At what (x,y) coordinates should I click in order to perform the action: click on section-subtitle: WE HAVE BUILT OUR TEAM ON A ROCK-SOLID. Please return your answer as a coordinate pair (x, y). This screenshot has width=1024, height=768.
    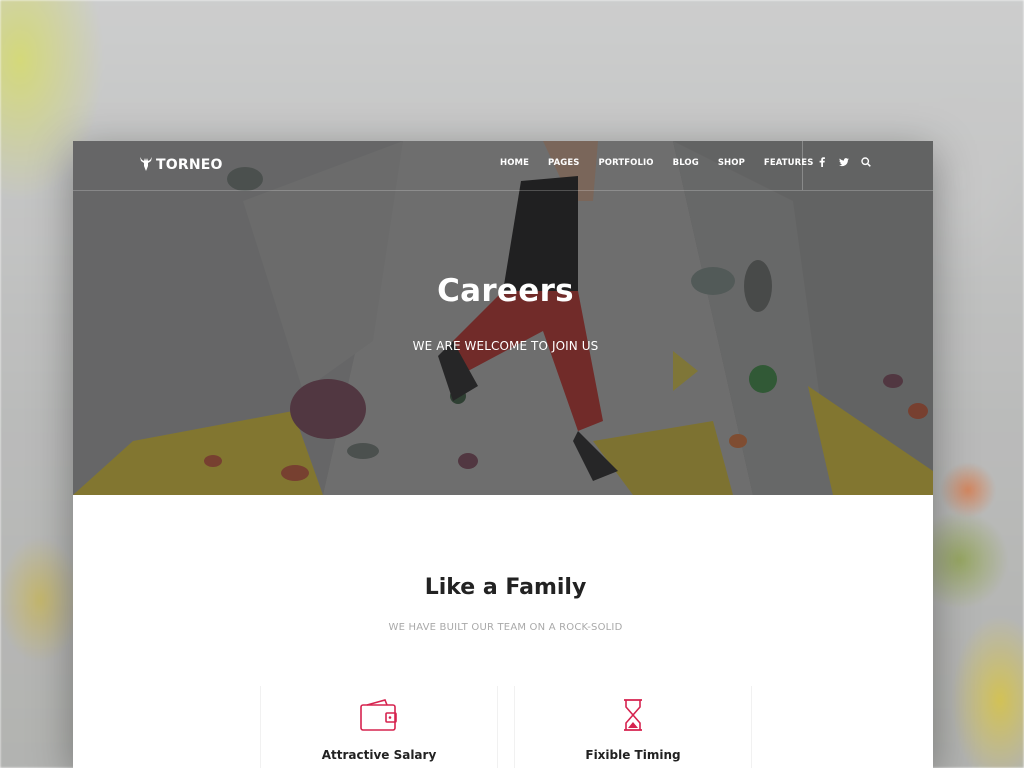
    Looking at the image, I should click on (505, 627).